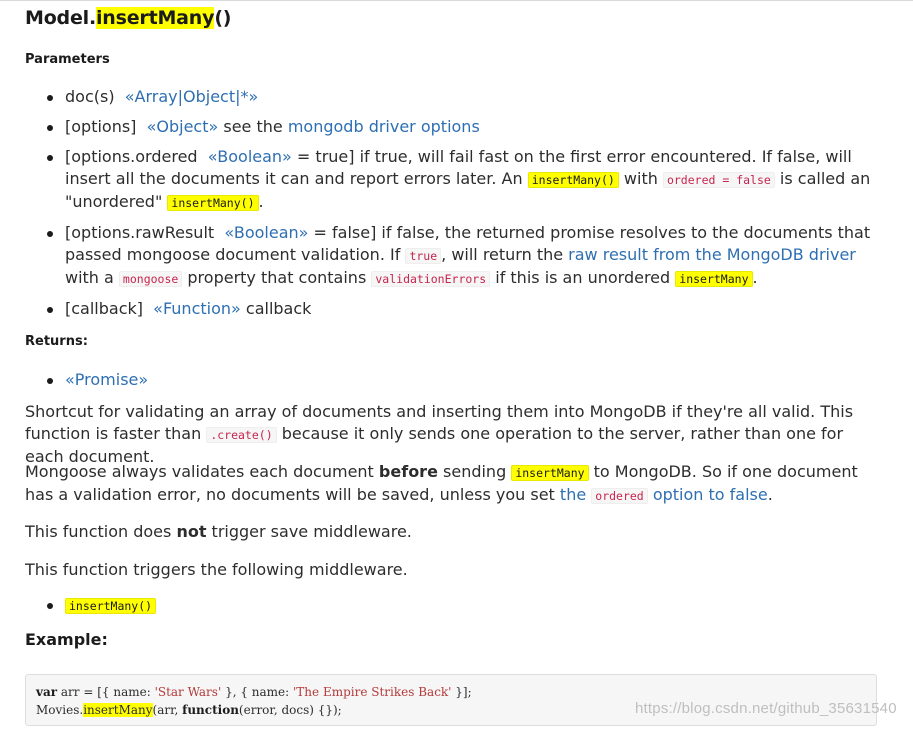 Image resolution: width=913 pixels, height=730 pixels. What do you see at coordinates (423, 256) in the screenshot?
I see `inline-code: true` at bounding box center [423, 256].